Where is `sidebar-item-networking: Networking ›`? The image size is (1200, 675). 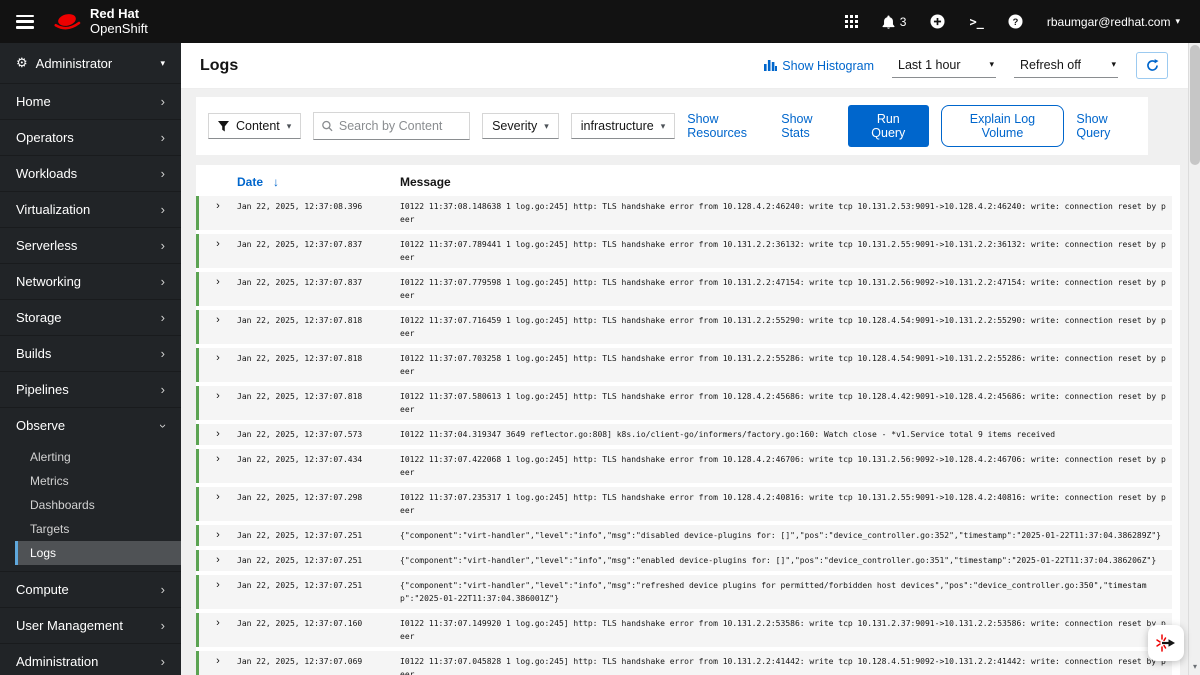 sidebar-item-networking: Networking › is located at coordinates (90, 281).